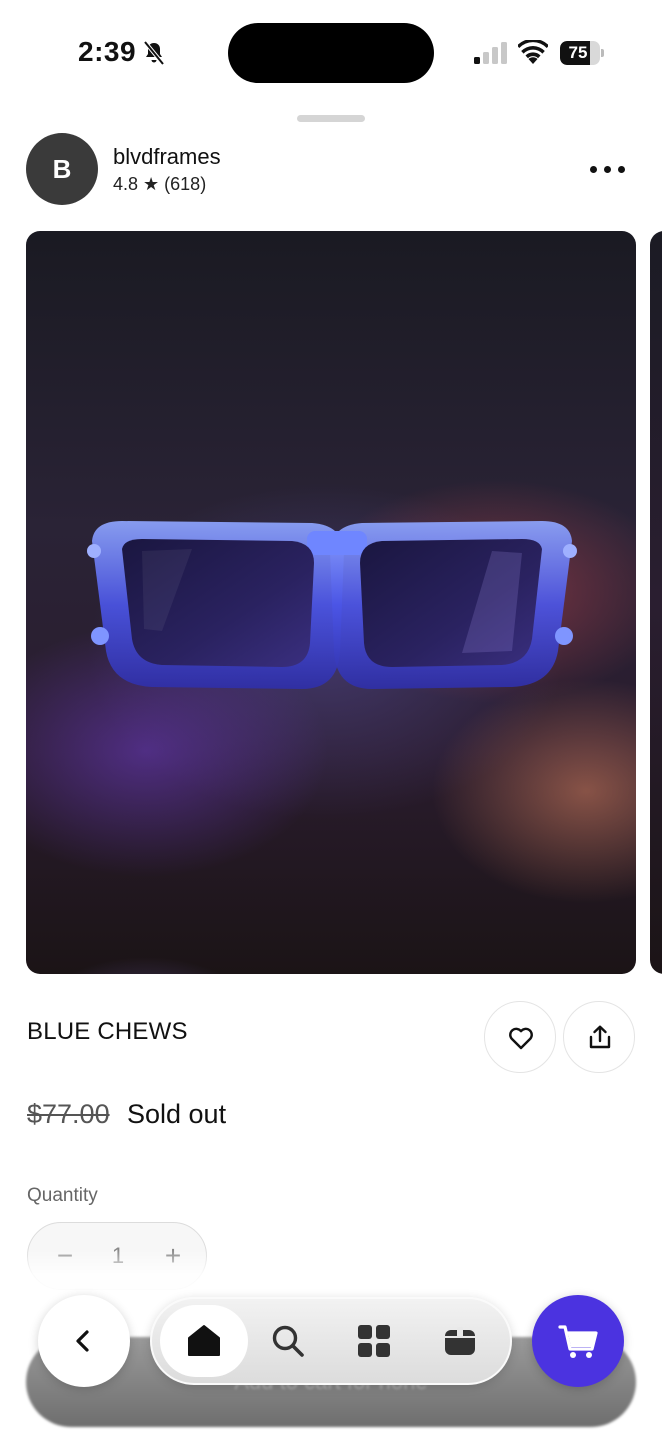 Image resolution: width=662 pixels, height=1440 pixels. I want to click on nav-home-button, so click(204, 1341).